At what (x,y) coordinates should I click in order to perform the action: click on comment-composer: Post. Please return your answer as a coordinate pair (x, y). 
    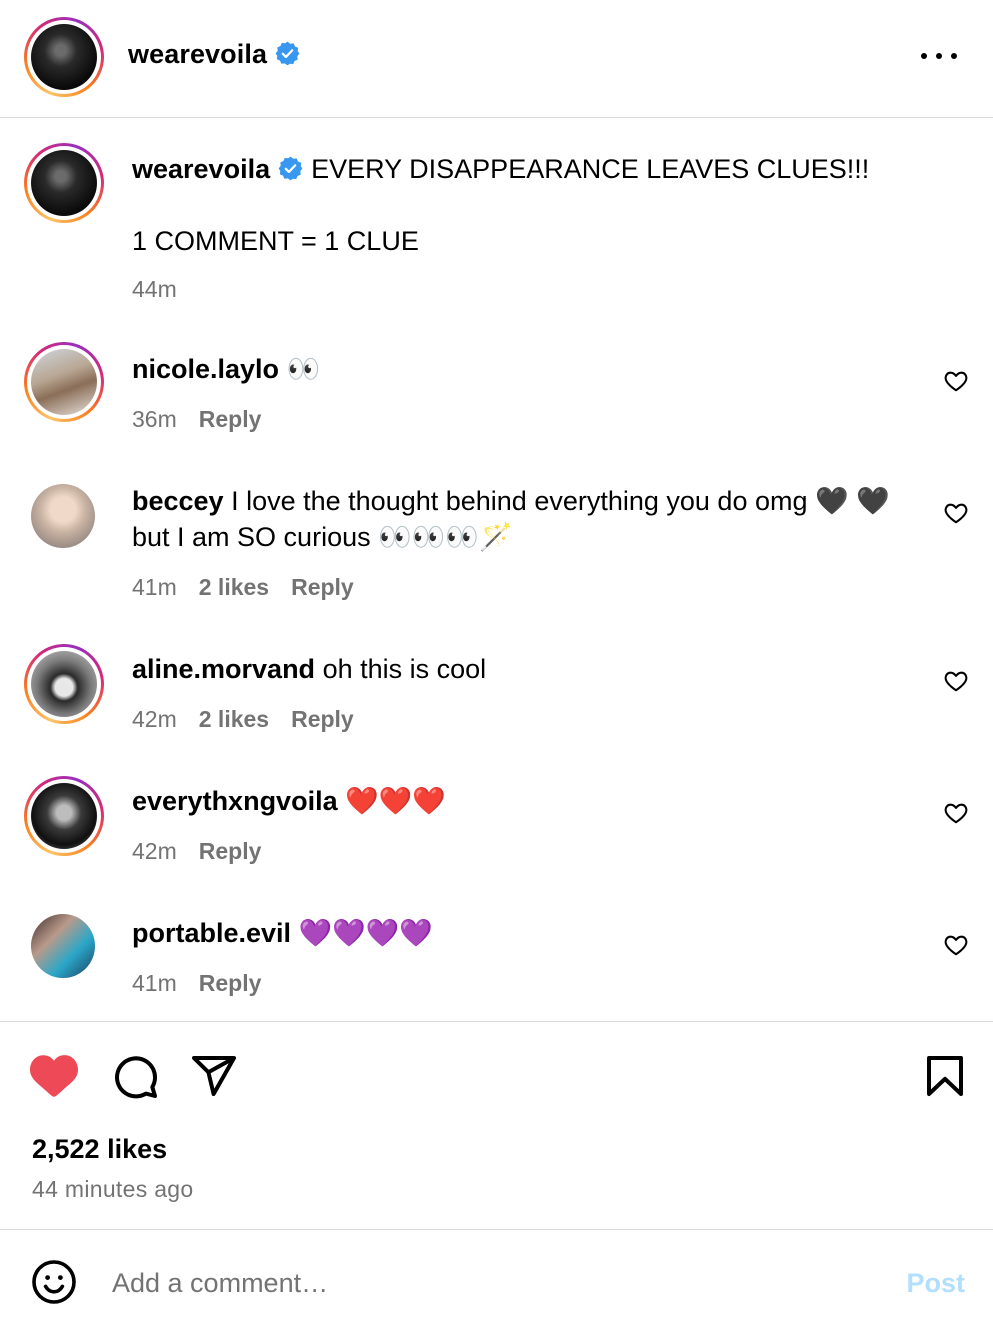
    Looking at the image, I should click on (496, 1282).